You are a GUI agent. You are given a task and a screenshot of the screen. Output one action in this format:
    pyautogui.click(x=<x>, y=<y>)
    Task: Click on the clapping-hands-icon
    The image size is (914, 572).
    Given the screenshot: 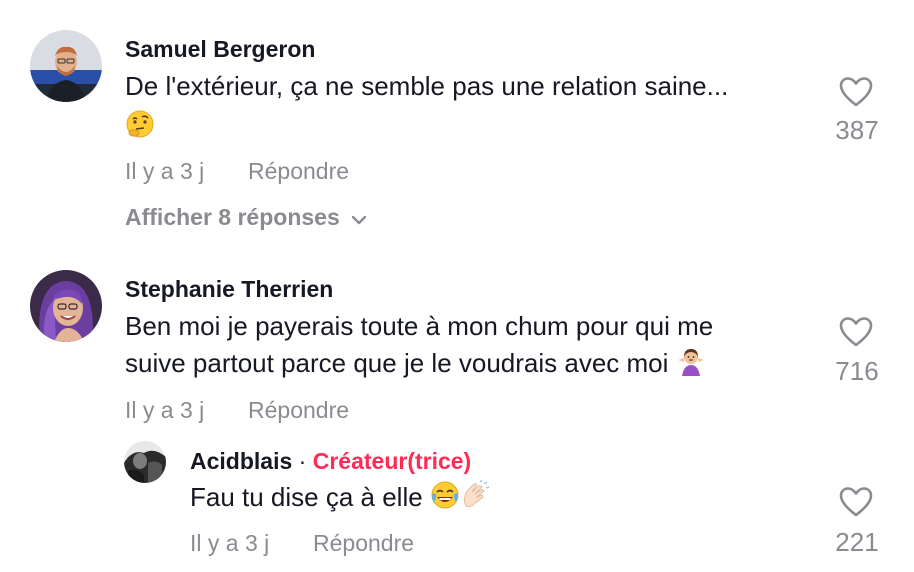 What is the action you would take?
    pyautogui.click(x=475, y=499)
    